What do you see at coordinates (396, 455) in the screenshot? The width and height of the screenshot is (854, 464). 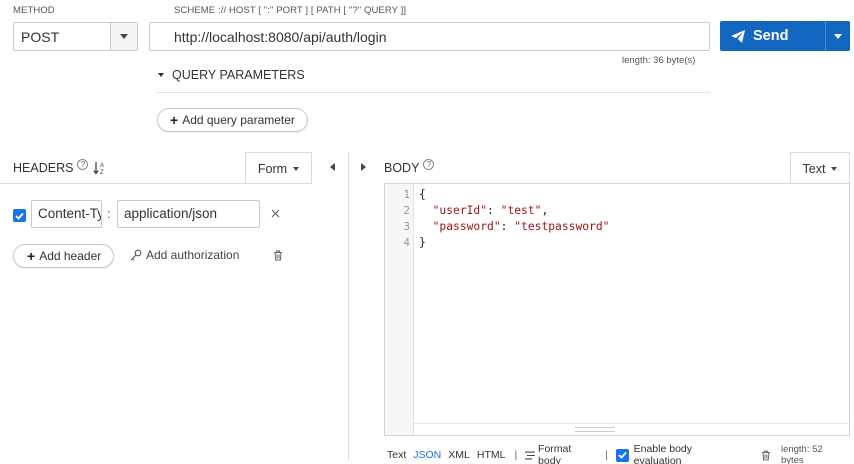 I see `mode-text: Text` at bounding box center [396, 455].